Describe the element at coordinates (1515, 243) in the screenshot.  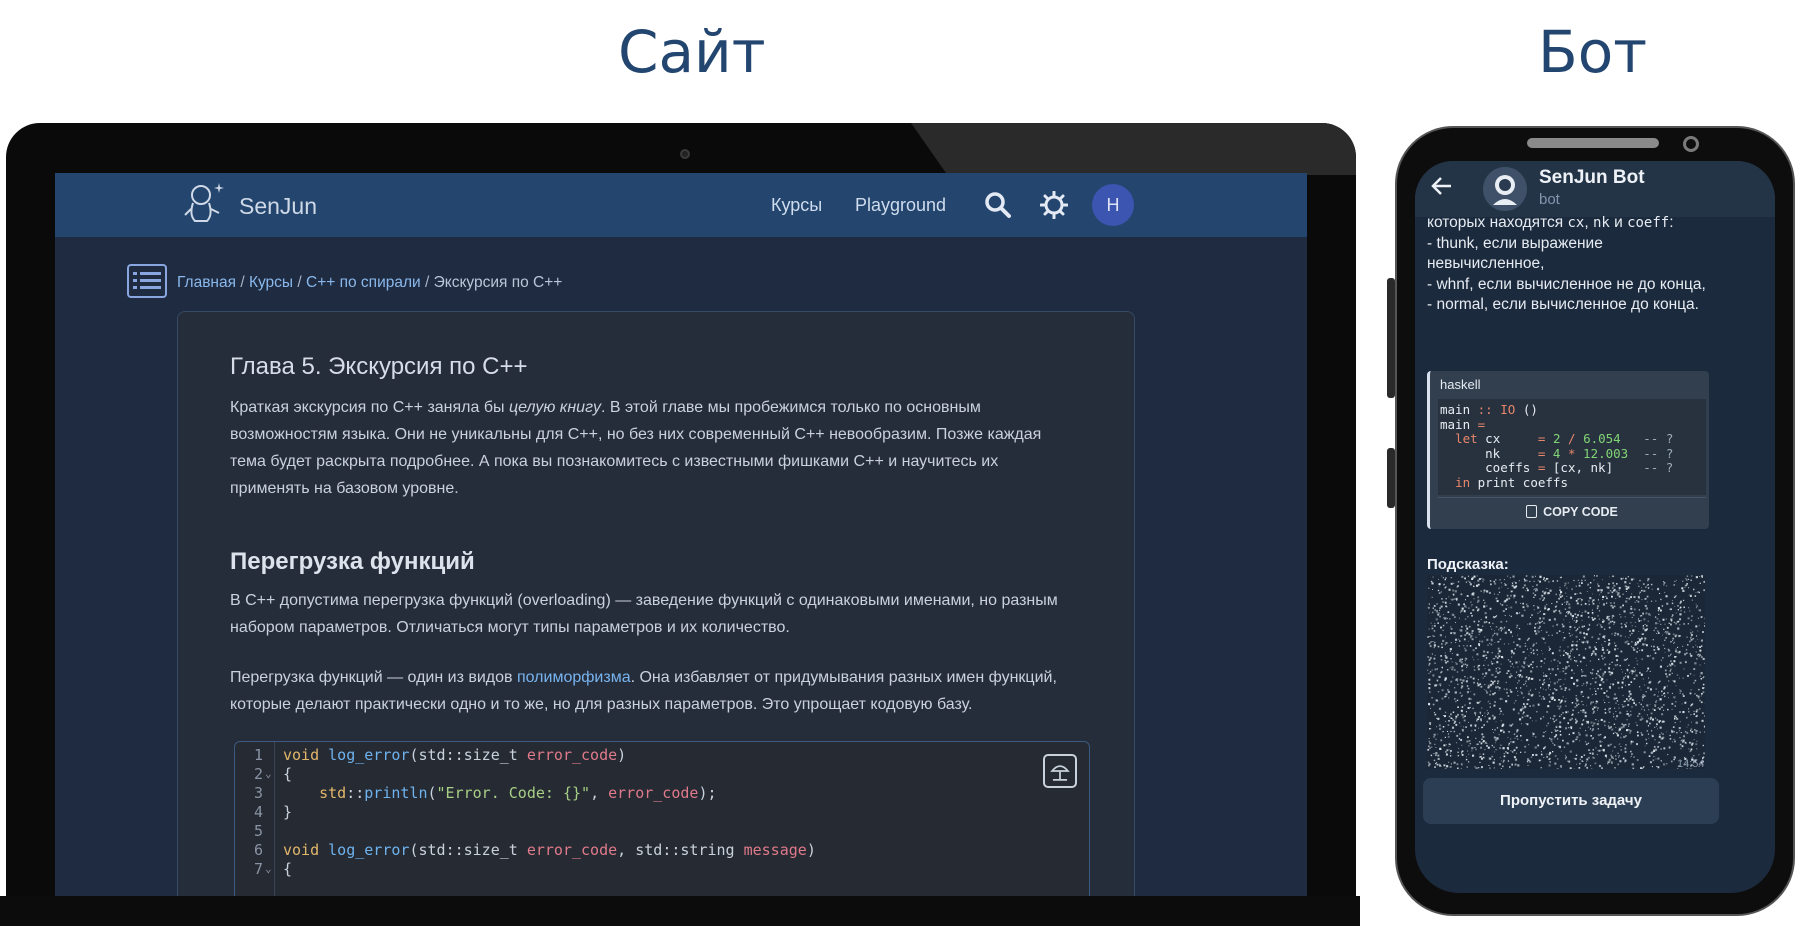
I see `message-line: - thunk, если выражение` at that location.